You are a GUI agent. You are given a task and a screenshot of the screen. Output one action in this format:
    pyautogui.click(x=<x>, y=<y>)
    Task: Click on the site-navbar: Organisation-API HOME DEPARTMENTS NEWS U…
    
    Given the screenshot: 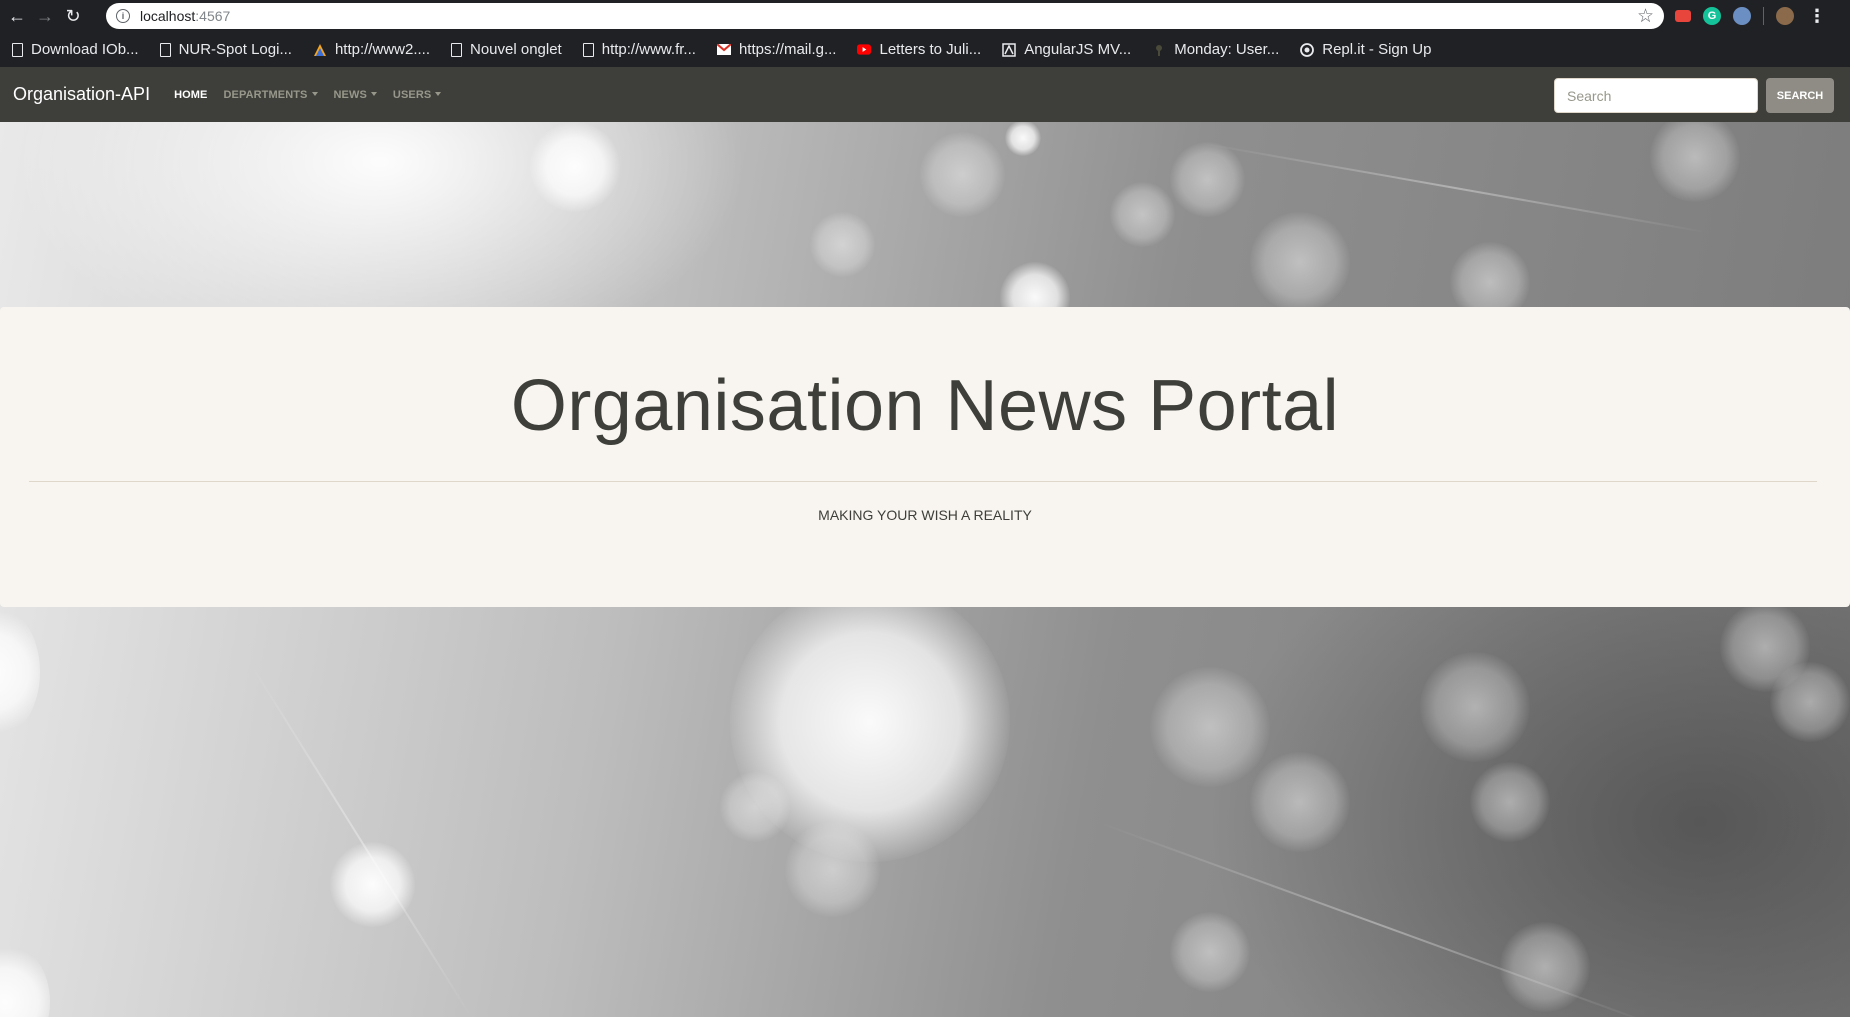 What is the action you would take?
    pyautogui.click(x=925, y=94)
    